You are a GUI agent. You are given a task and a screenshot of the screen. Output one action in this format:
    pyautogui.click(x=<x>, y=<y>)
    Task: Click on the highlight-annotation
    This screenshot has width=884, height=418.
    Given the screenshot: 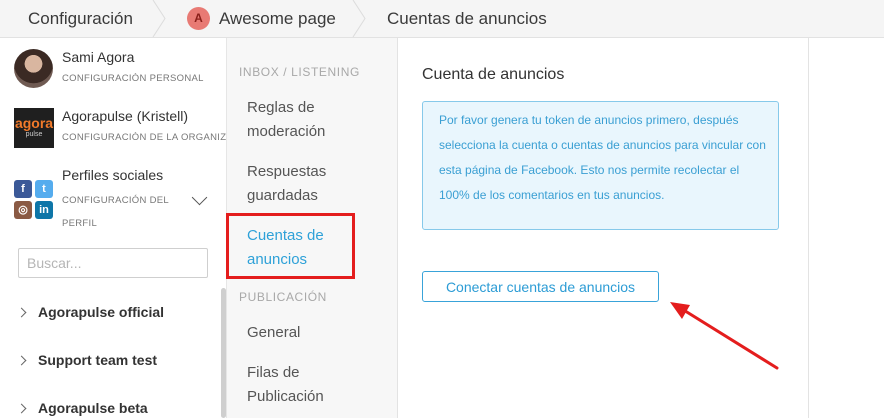 What is the action you would take?
    pyautogui.click(x=290, y=246)
    